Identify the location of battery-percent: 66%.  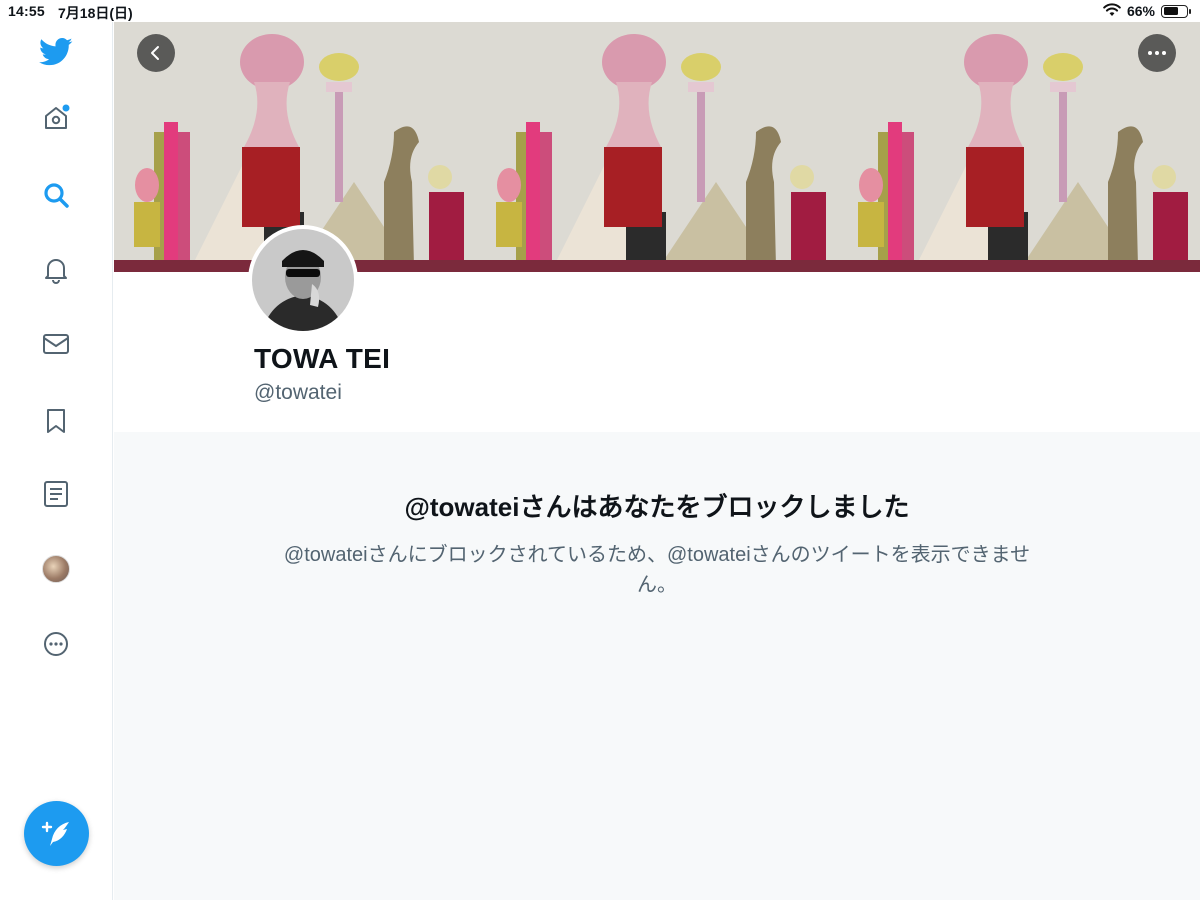
(1140, 11).